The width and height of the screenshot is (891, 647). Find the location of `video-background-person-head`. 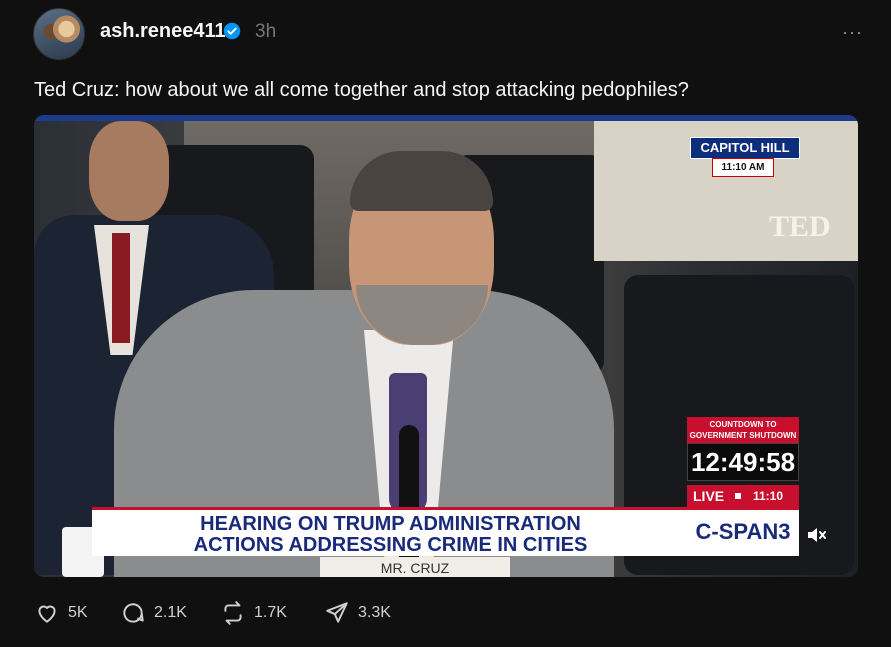

video-background-person-head is located at coordinates (129, 171).